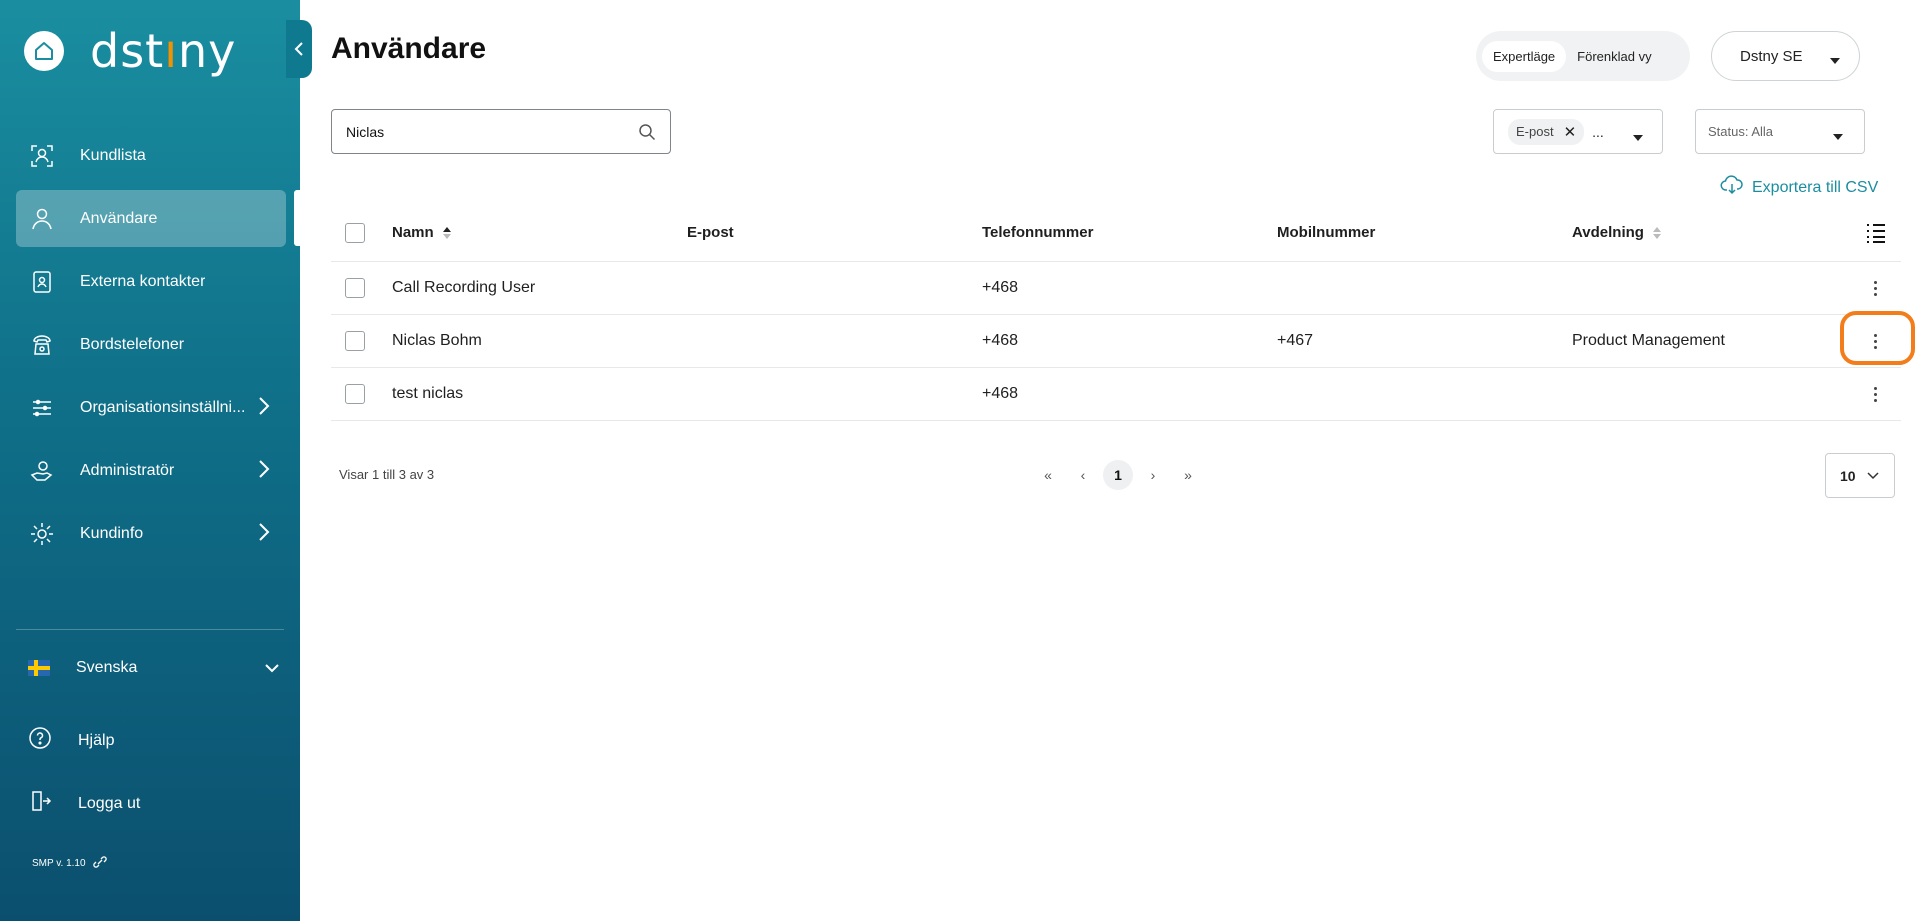 The image size is (1922, 921). What do you see at coordinates (1771, 56) in the screenshot?
I see `tenant-value: Dstny SE` at bounding box center [1771, 56].